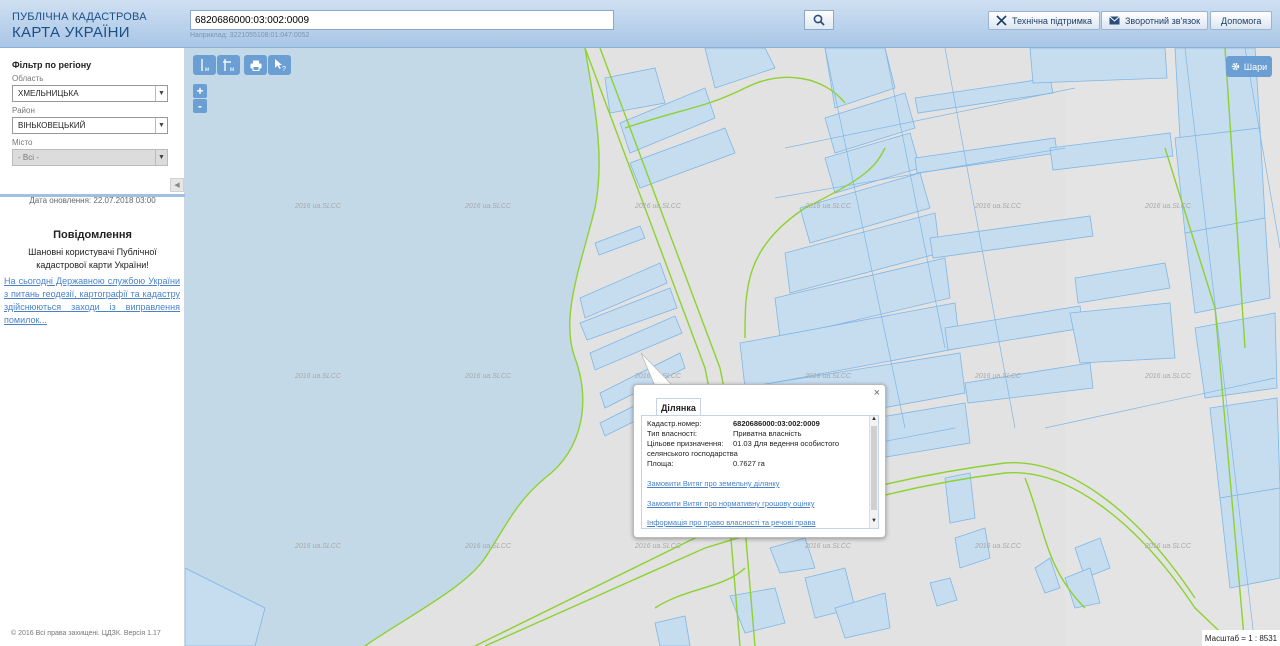 Image resolution: width=1280 pixels, height=646 pixels. What do you see at coordinates (672, 433) in the screenshot?
I see `row-label: Тип власності:` at bounding box center [672, 433].